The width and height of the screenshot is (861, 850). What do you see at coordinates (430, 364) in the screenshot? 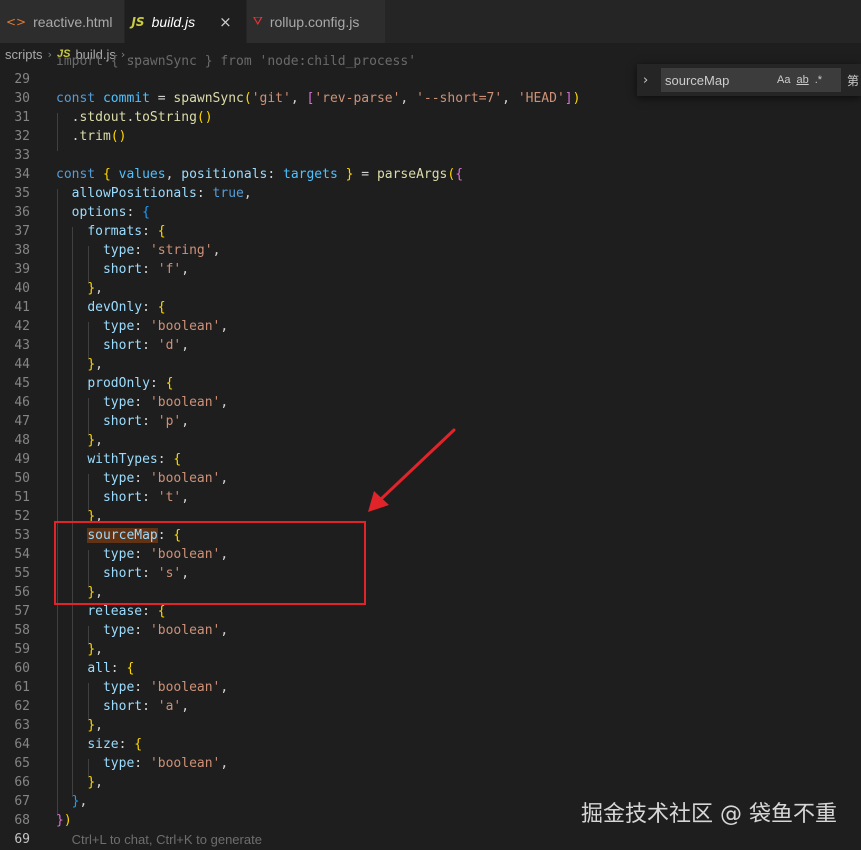
I see `code-line: 44 },` at bounding box center [430, 364].